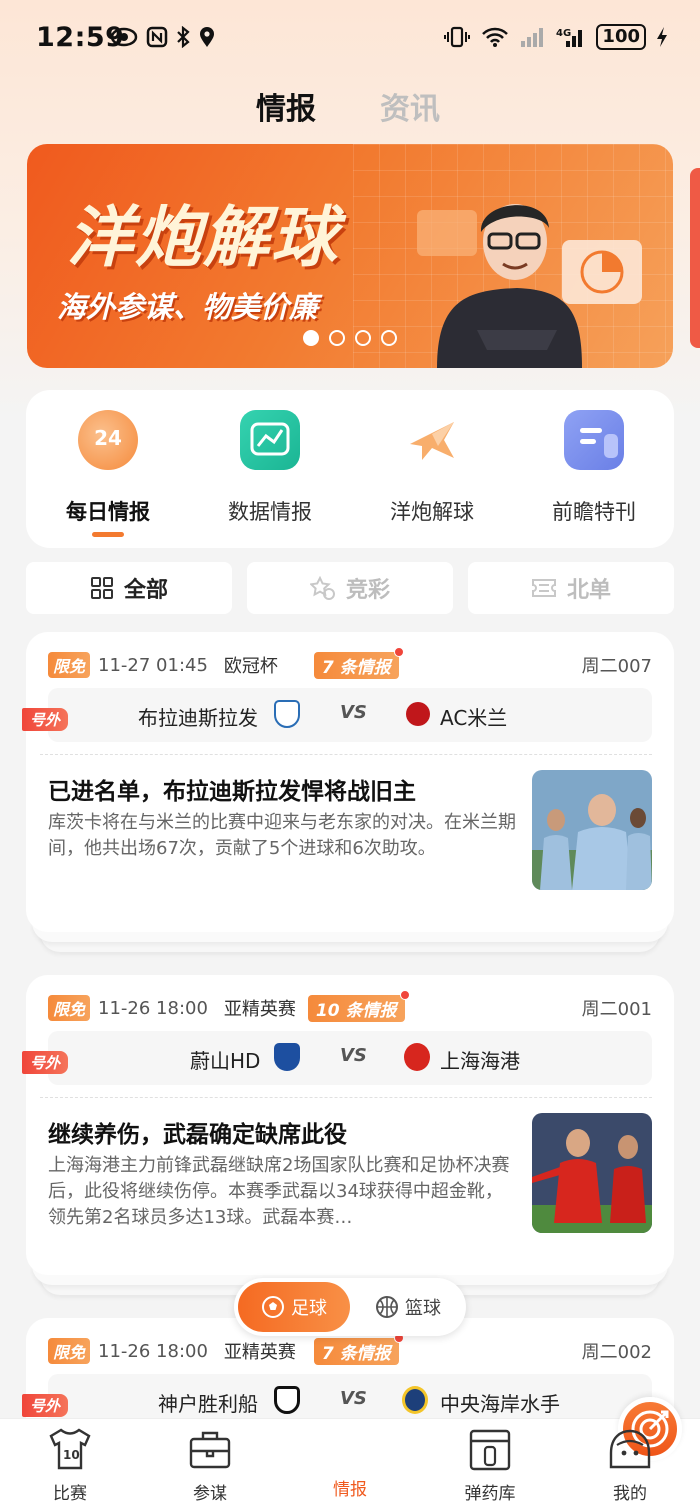 This screenshot has width=700, height=1511. I want to click on banner-subtitle: 海外参谋、物美价廉, so click(188, 307).